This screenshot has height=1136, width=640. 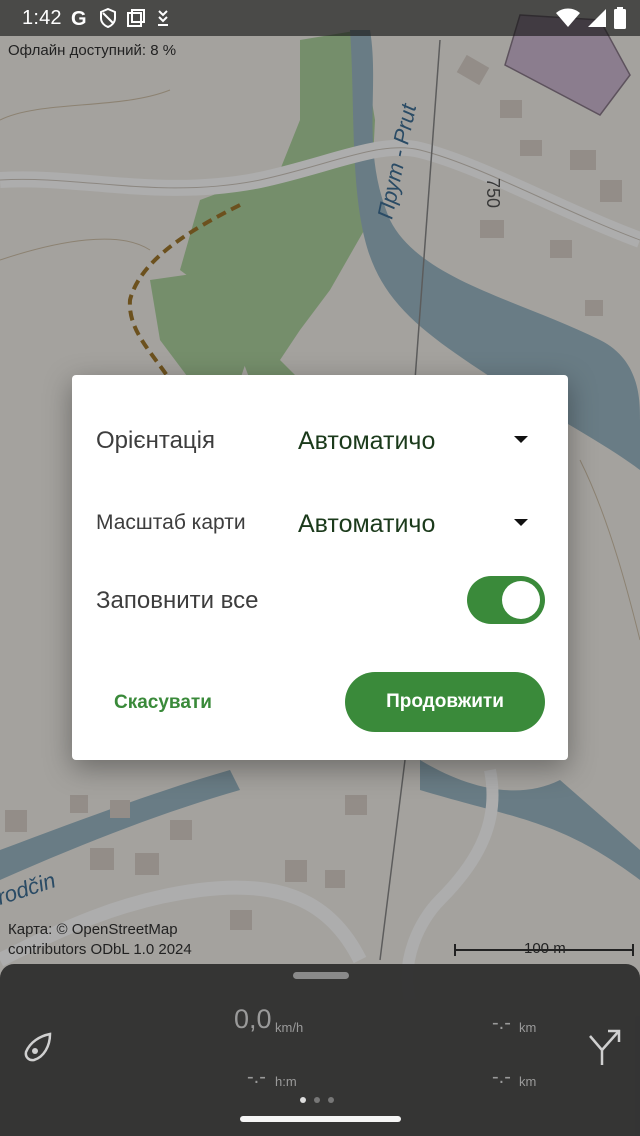 I want to click on gesture-nav-handle, so click(x=320, y=1119).